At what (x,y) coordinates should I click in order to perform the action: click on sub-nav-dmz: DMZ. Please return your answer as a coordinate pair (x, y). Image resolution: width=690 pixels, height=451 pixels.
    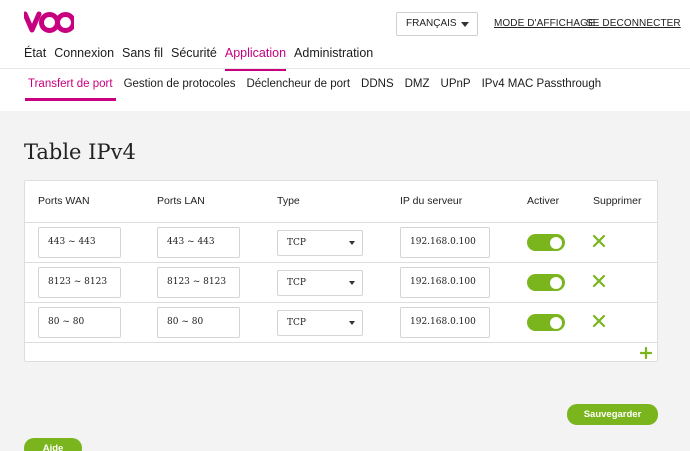
    Looking at the image, I should click on (417, 84).